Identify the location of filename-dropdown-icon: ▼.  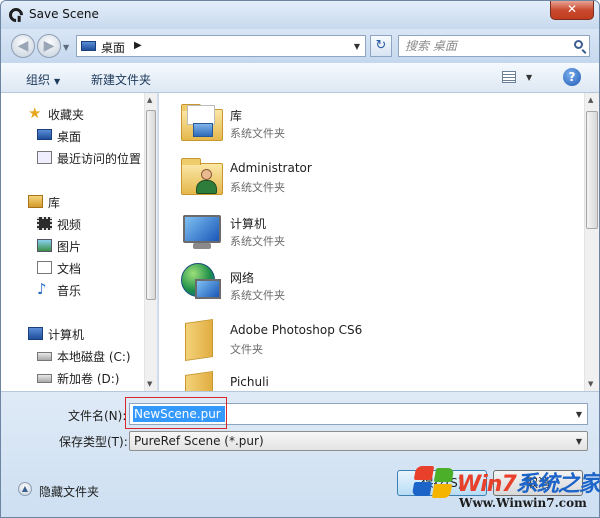
(579, 414).